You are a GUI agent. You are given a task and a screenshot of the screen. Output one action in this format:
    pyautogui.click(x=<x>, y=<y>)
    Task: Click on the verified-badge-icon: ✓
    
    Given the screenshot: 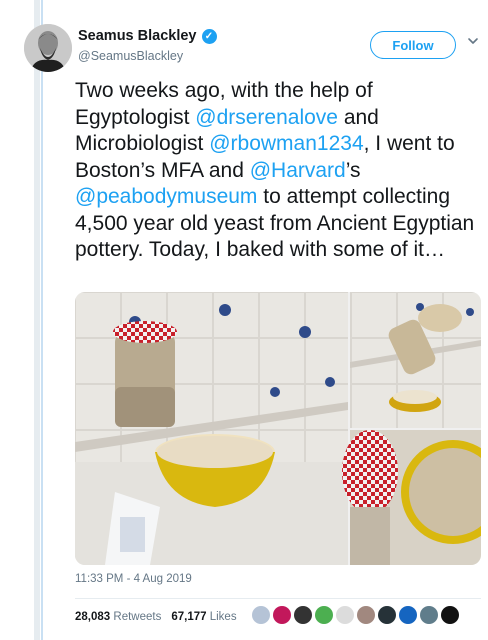 What is the action you would take?
    pyautogui.click(x=209, y=36)
    